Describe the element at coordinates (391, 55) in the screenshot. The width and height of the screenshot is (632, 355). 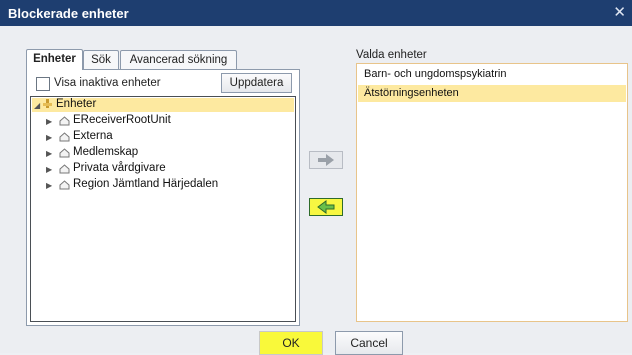
I see `selected-units-label: Valda enheter` at that location.